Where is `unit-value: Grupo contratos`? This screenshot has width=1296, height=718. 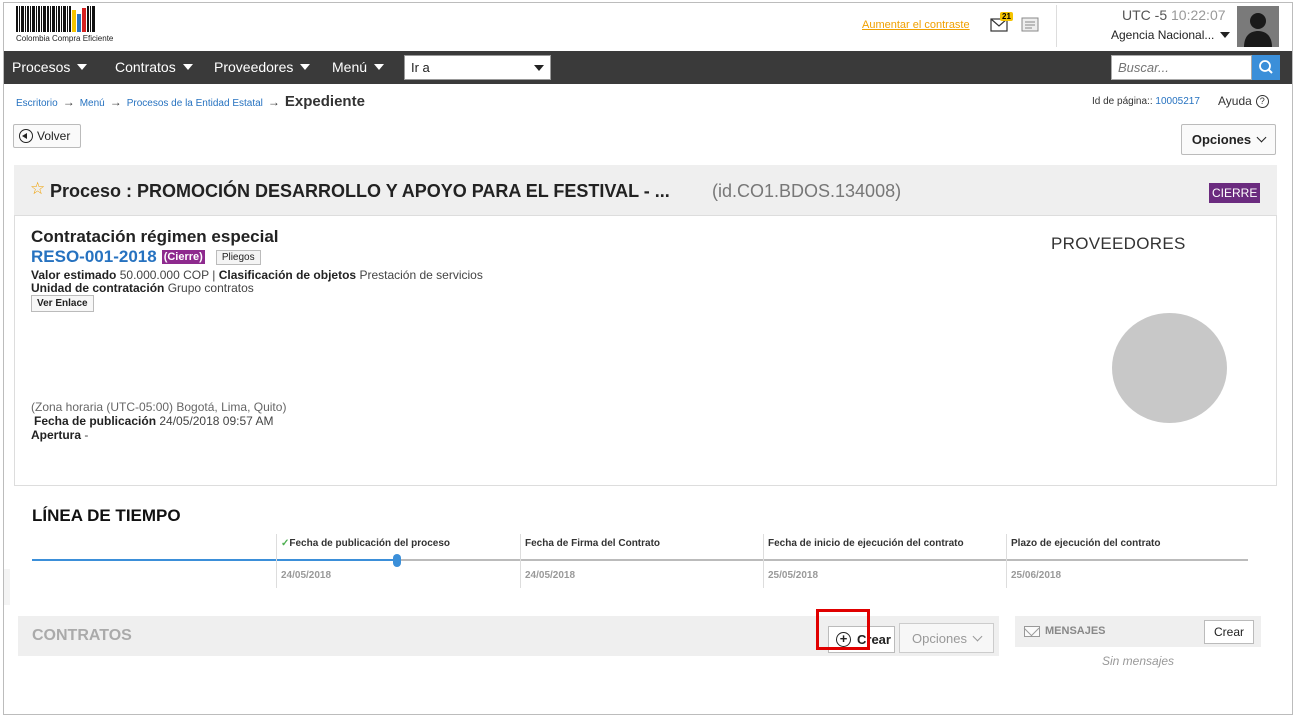 unit-value: Grupo contratos is located at coordinates (210, 288).